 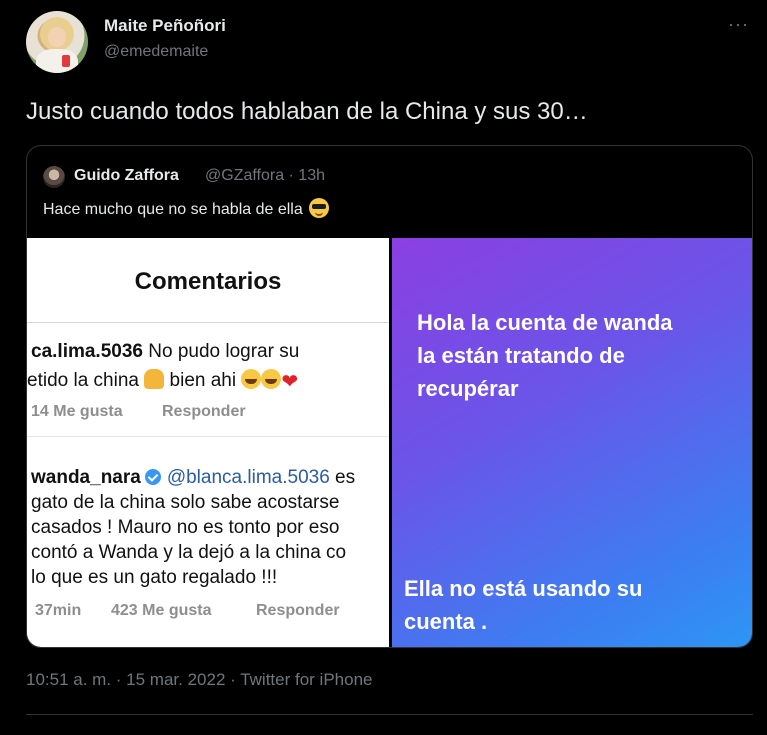 I want to click on author-handle: @emedemaite, so click(x=156, y=52).